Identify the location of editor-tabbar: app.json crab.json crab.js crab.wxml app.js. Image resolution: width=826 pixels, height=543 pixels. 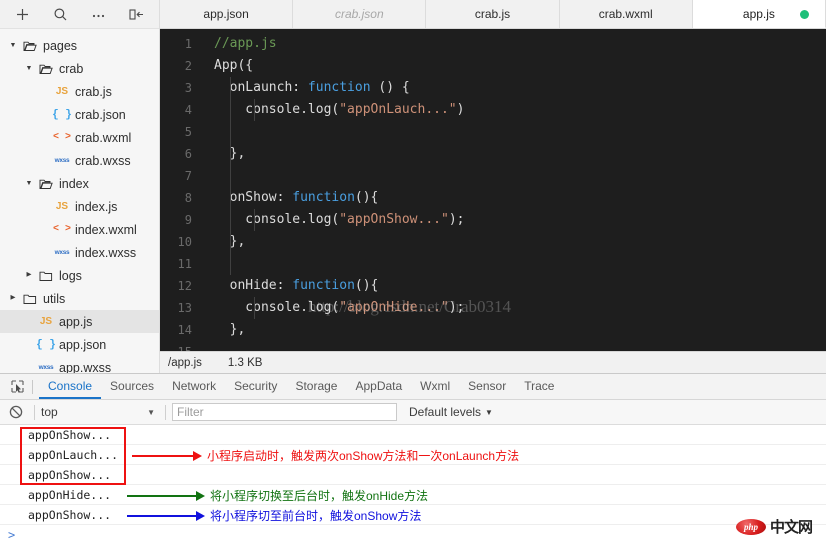
(493, 14).